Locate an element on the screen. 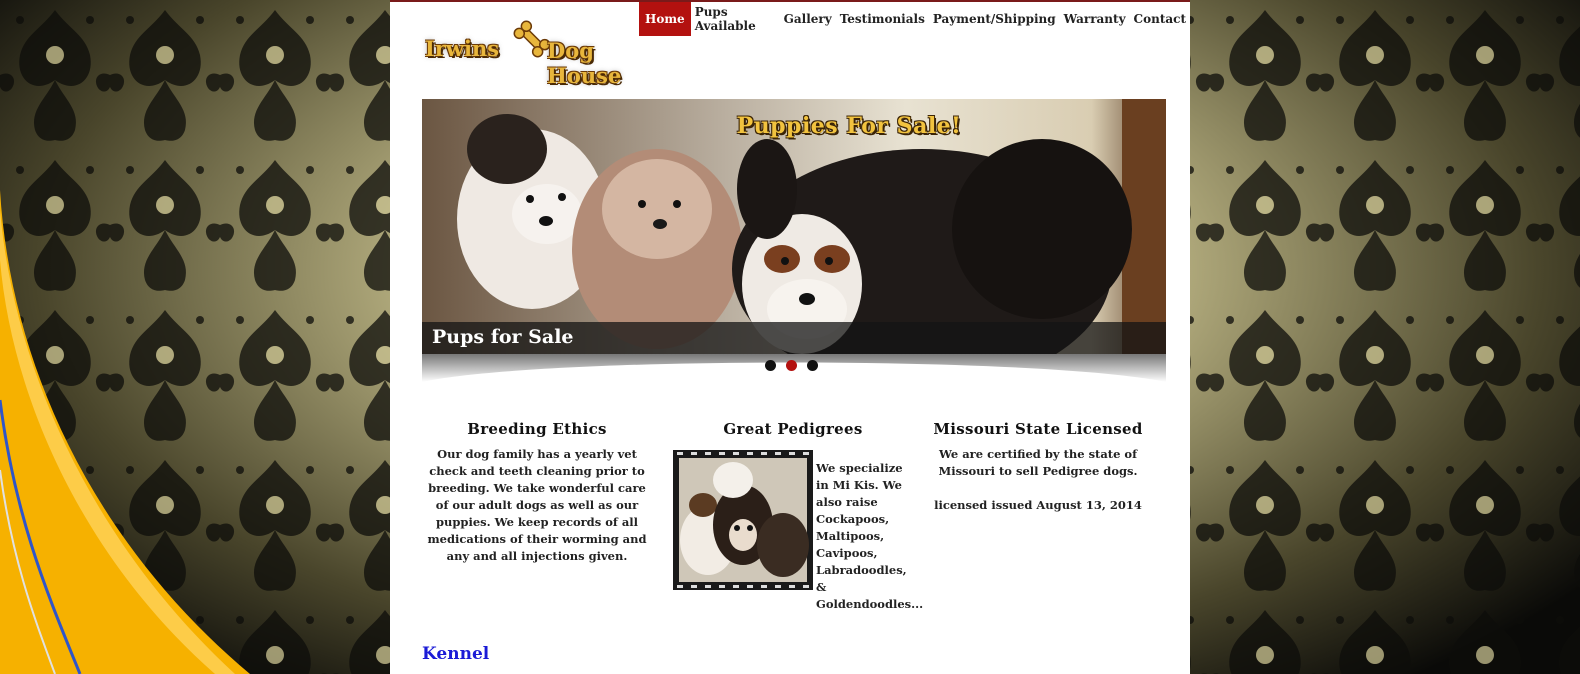  logo-word-right: Dog House is located at coordinates (584, 63).